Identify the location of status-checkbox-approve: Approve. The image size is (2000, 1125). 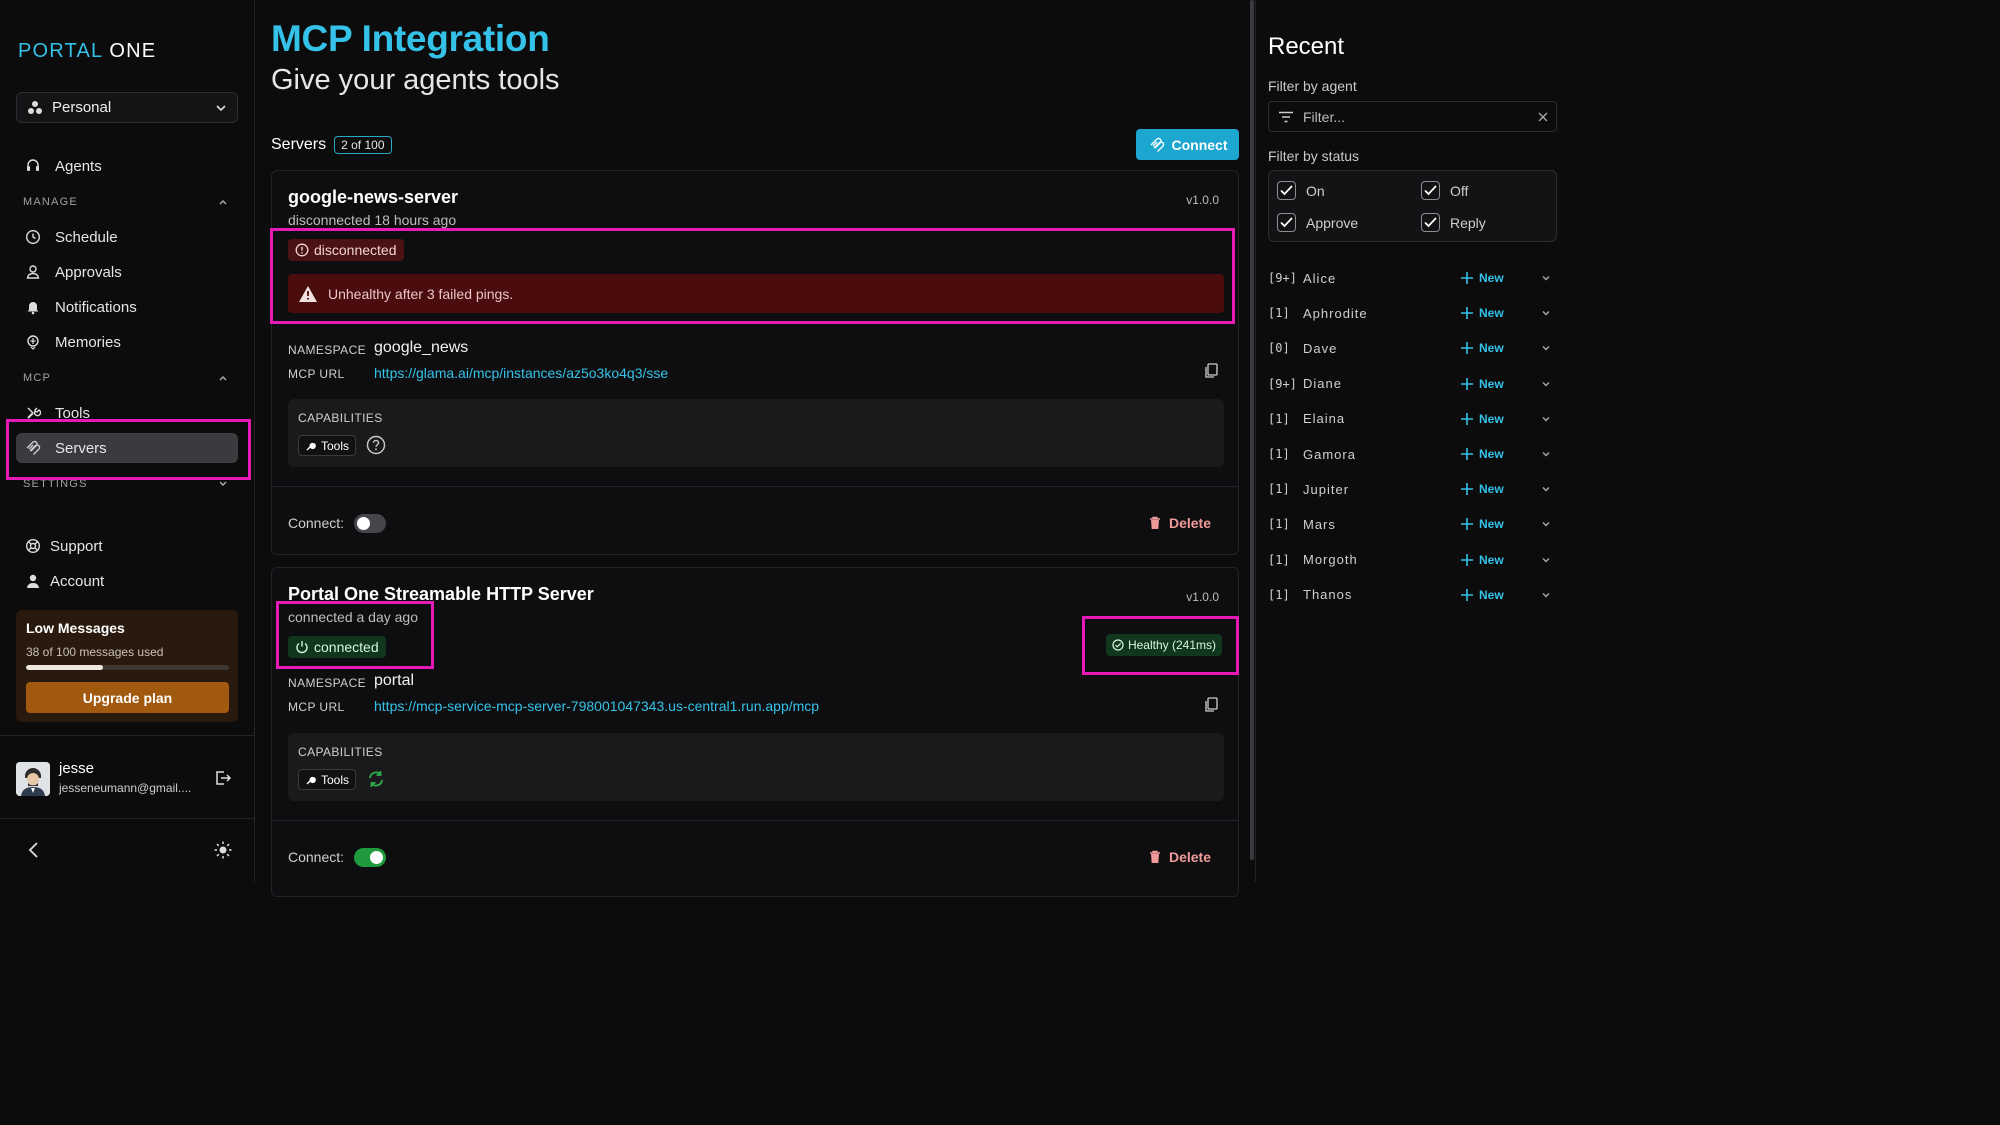
(1317, 222).